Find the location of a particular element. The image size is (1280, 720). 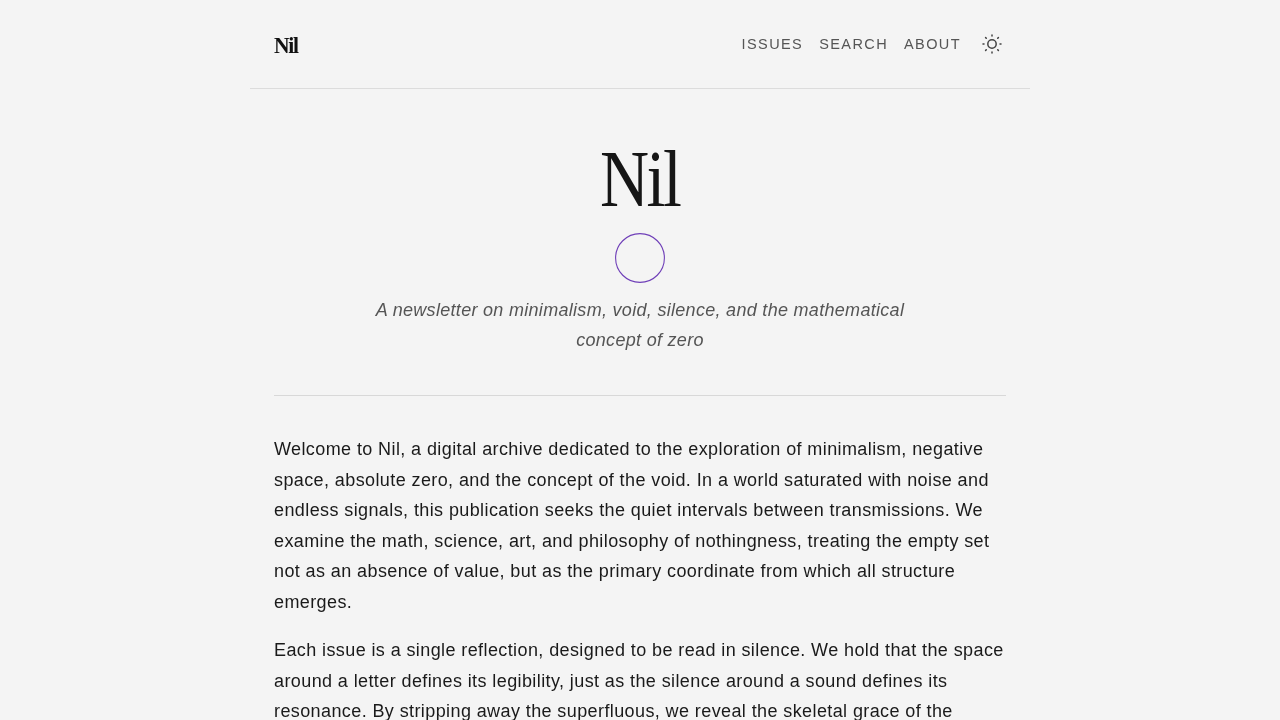

intro-paragraph: Welcome to Nil, a digital archive dedicated to the exploration of minimalism, negative space, absolute zero, and the concept of the void. In a world saturated with noise and endless signals, this publication seeks the quiet intervals between transmissions. We examine the math, science, art, and philosophy of nothingness, treating the empty set not as an absence of value, but as the primary coordinate from which all structure emerges. is located at coordinates (632, 526).